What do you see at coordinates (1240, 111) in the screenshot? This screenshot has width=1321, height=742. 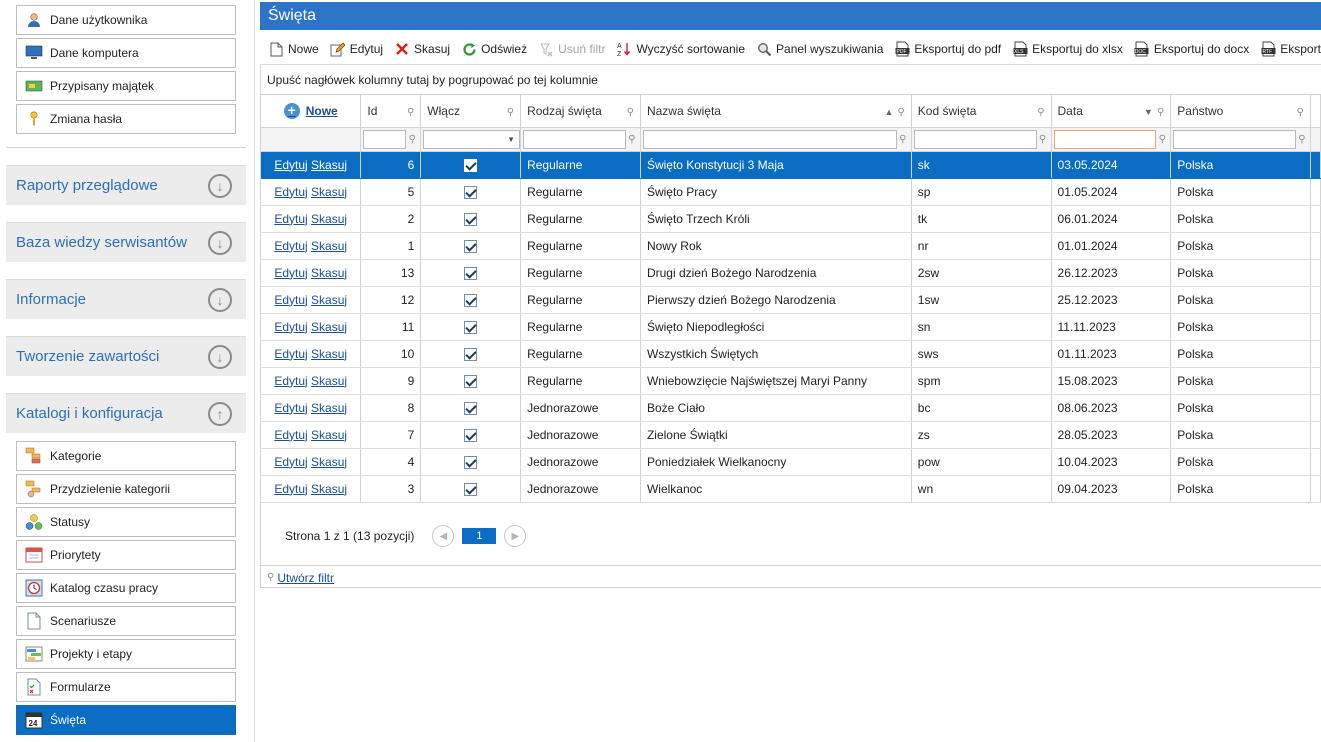 I see `column-header-country: Państwo ⚲` at bounding box center [1240, 111].